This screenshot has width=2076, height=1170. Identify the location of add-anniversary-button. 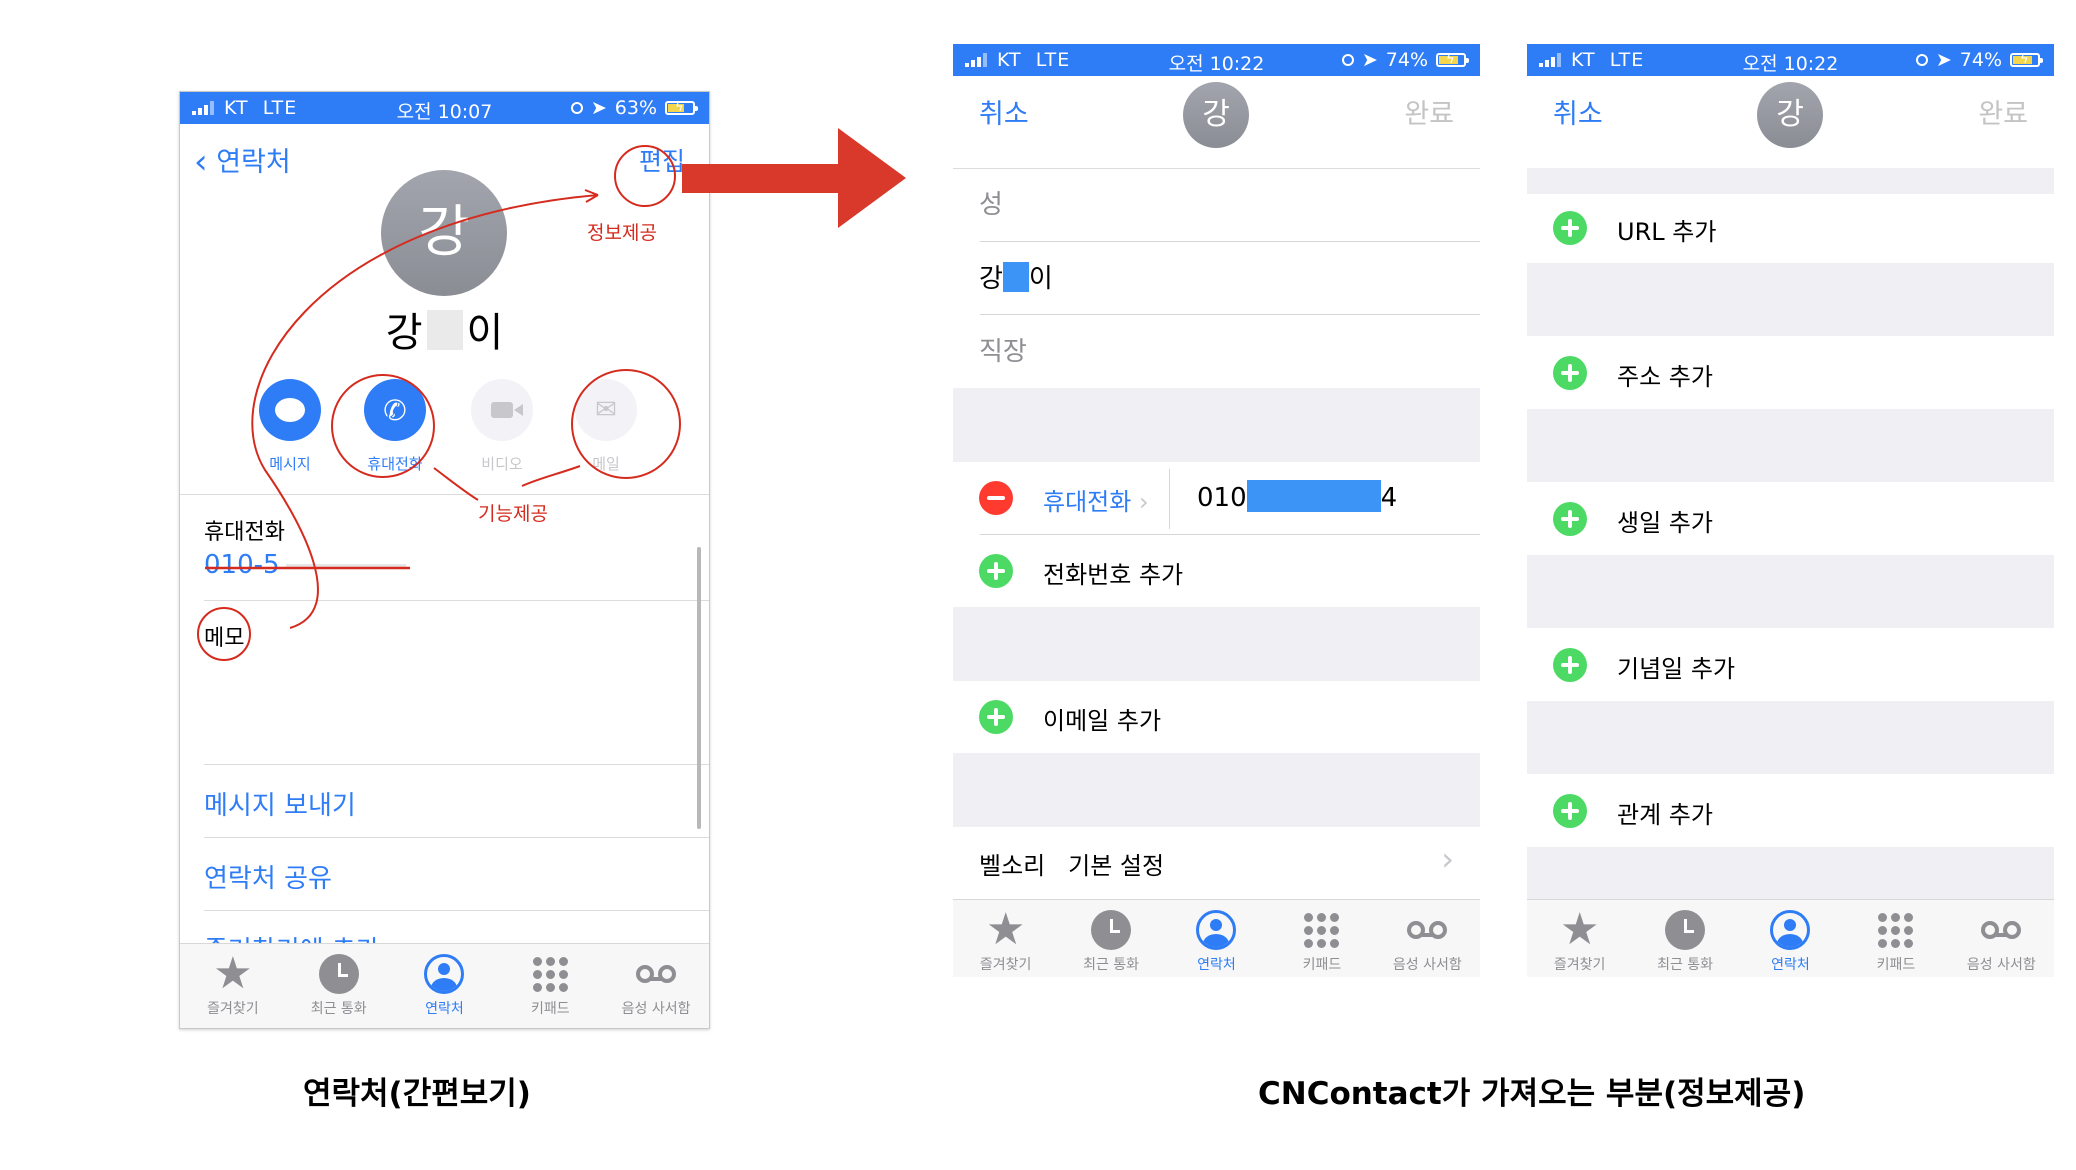
(1570, 665).